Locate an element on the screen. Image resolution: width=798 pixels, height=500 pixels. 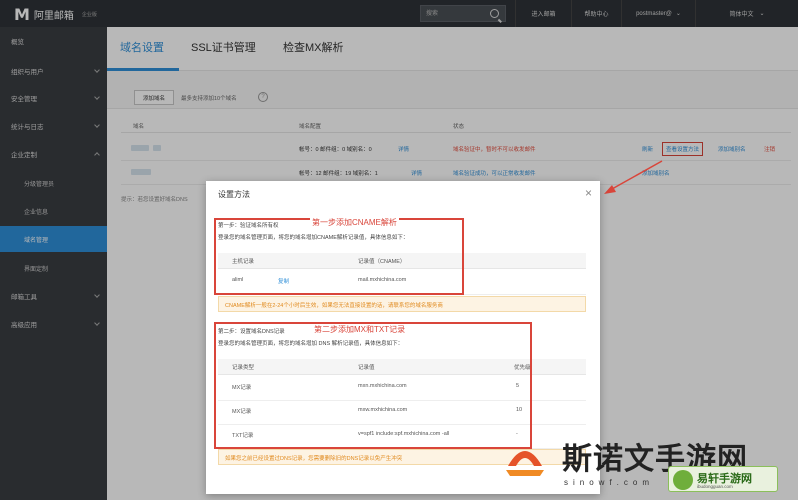
close-icon: × is located at coordinates (588, 193).